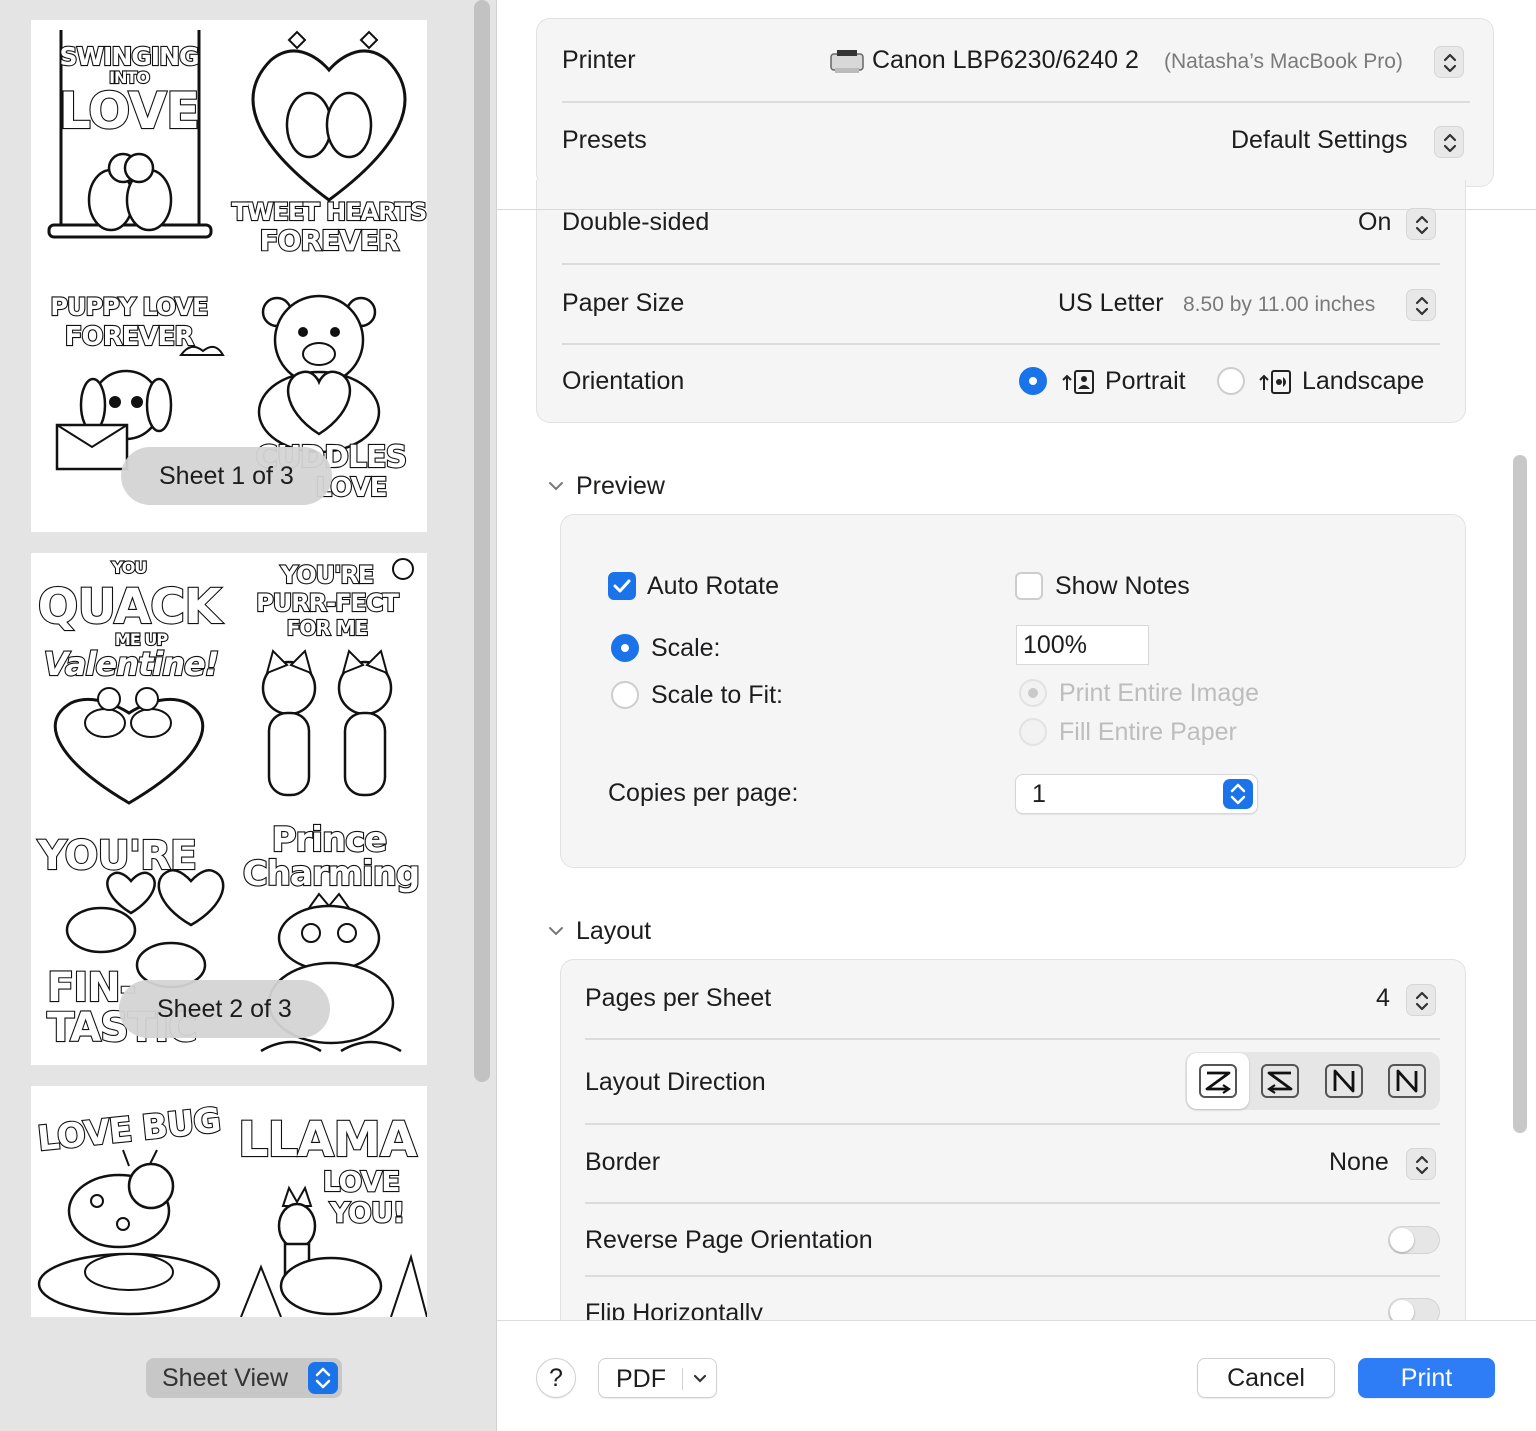  What do you see at coordinates (1148, 732) in the screenshot?
I see `fill-entire-paper-label: Fill Entire Paper` at bounding box center [1148, 732].